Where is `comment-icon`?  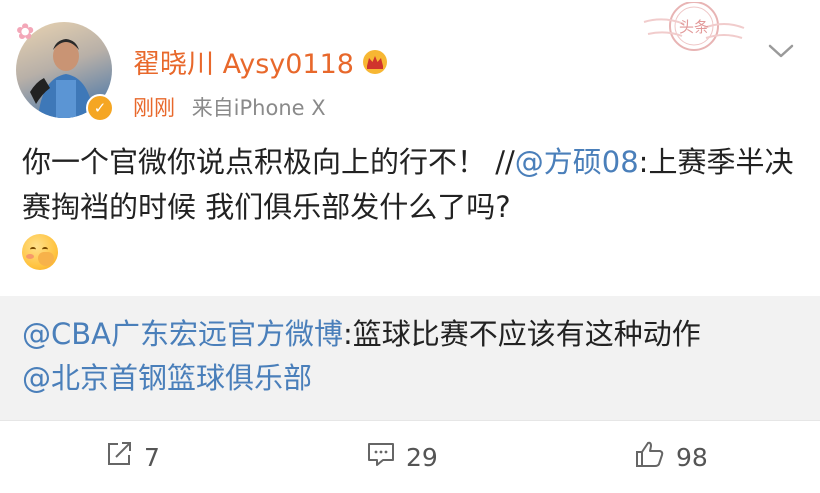
comment-icon is located at coordinates (386, 457).